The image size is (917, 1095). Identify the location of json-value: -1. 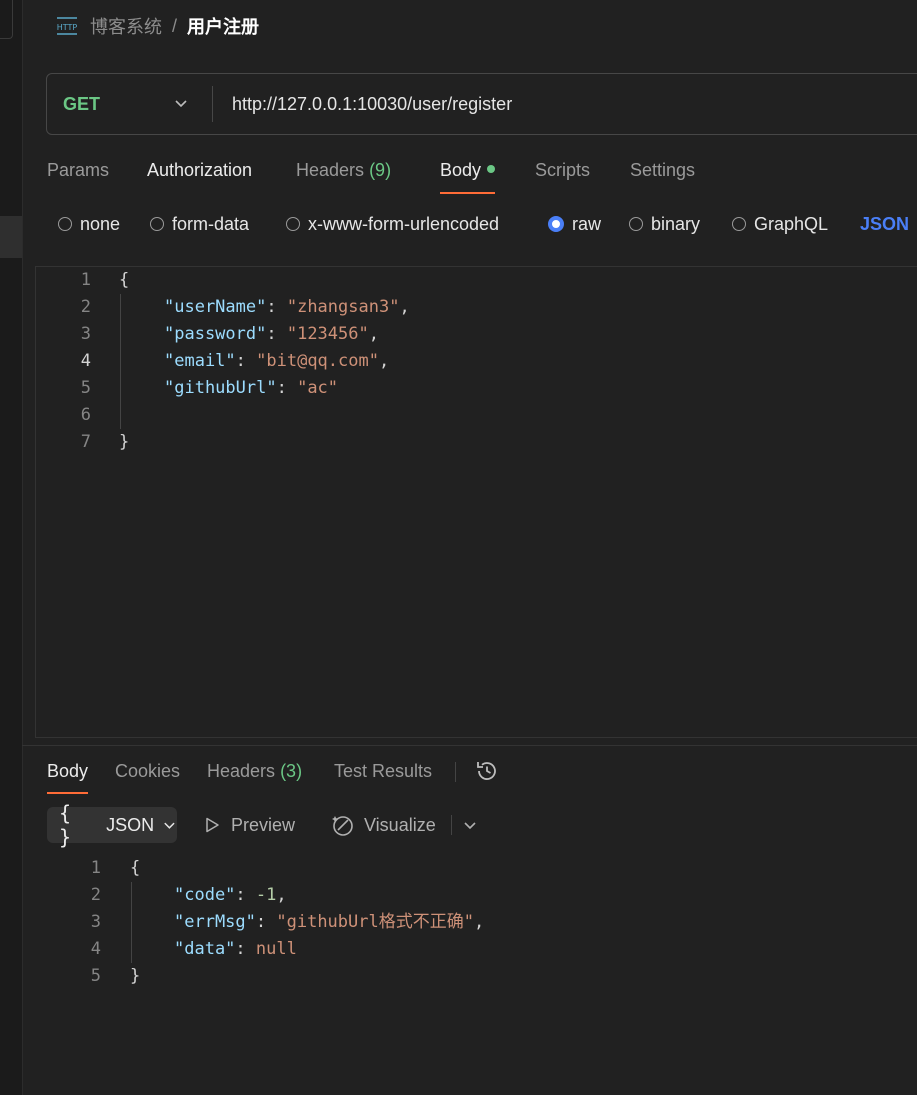
(266, 895).